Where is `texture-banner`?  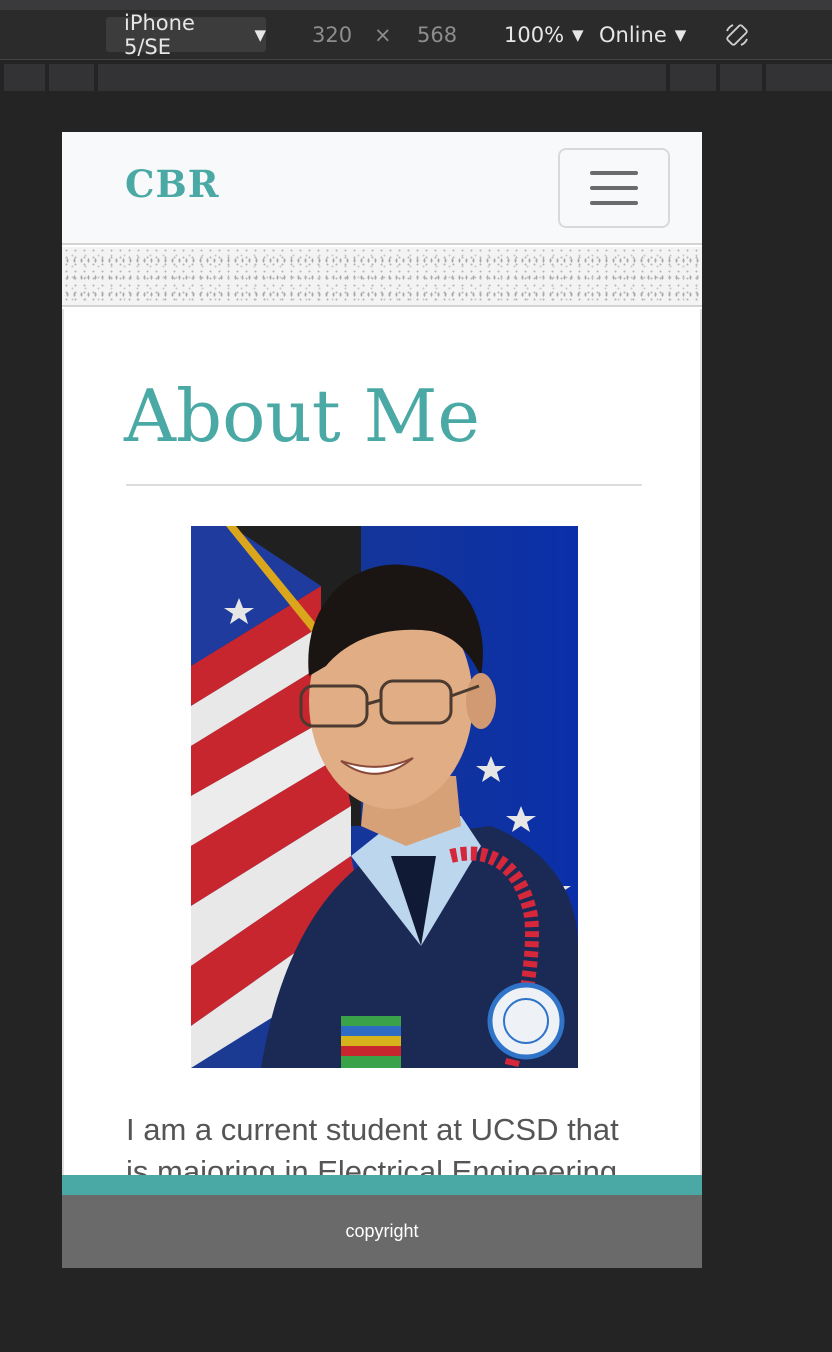 texture-banner is located at coordinates (382, 277).